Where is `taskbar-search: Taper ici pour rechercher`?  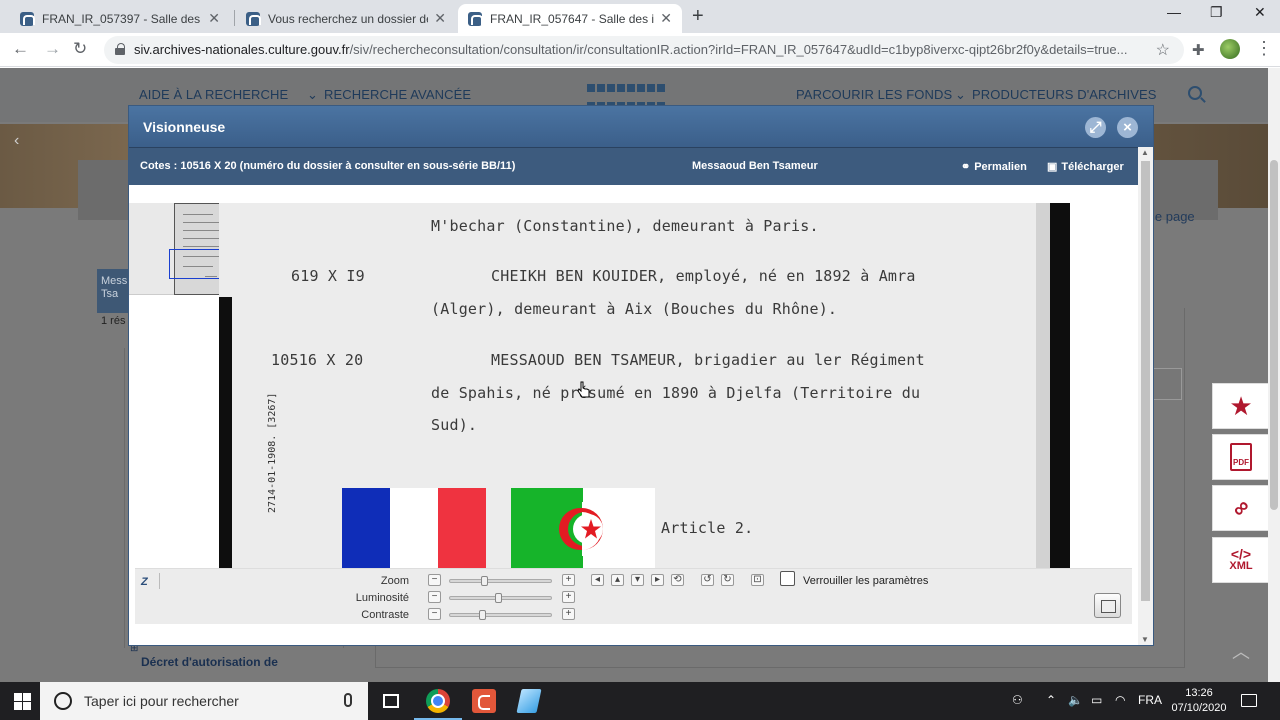
taskbar-search: Taper ici pour rechercher is located at coordinates (204, 701).